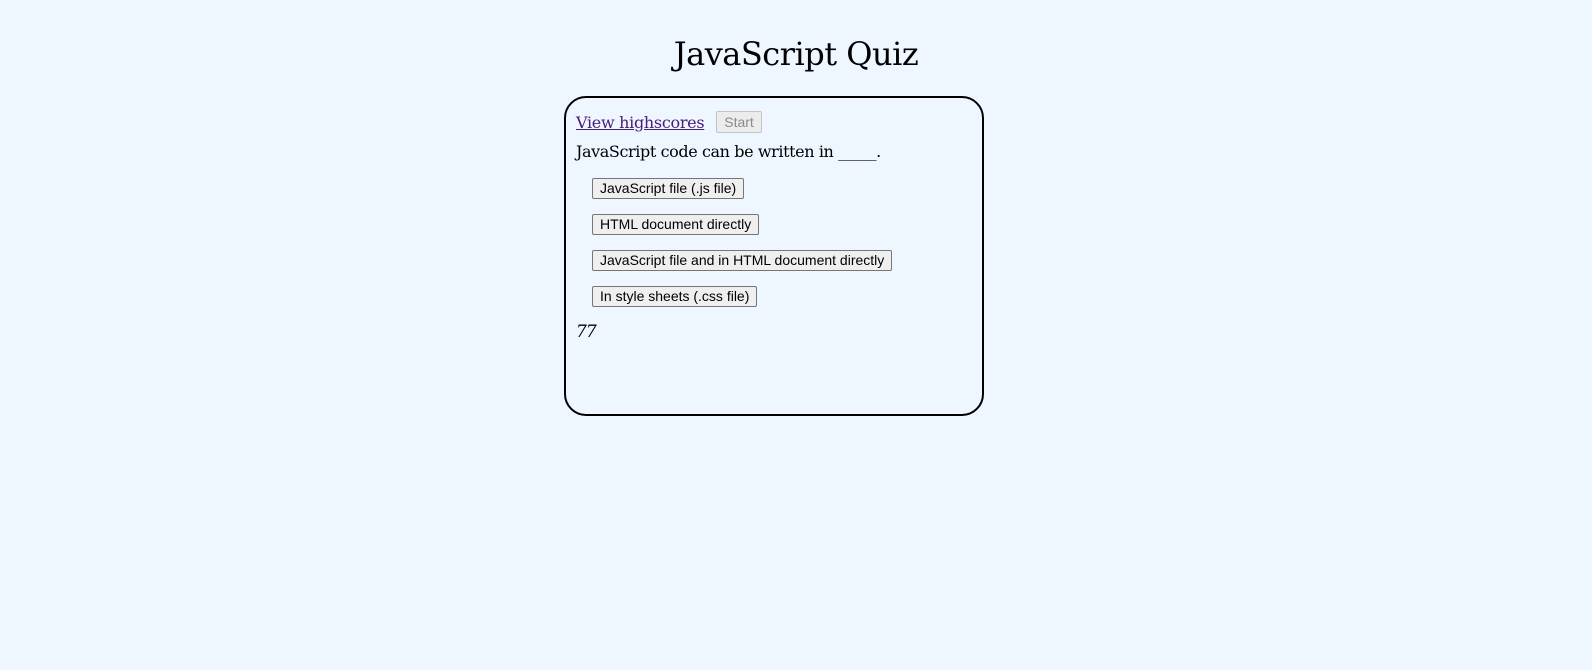 This screenshot has height=670, width=1592. What do you see at coordinates (774, 122) in the screenshot?
I see `quiz-toolbar: View highscores Start` at bounding box center [774, 122].